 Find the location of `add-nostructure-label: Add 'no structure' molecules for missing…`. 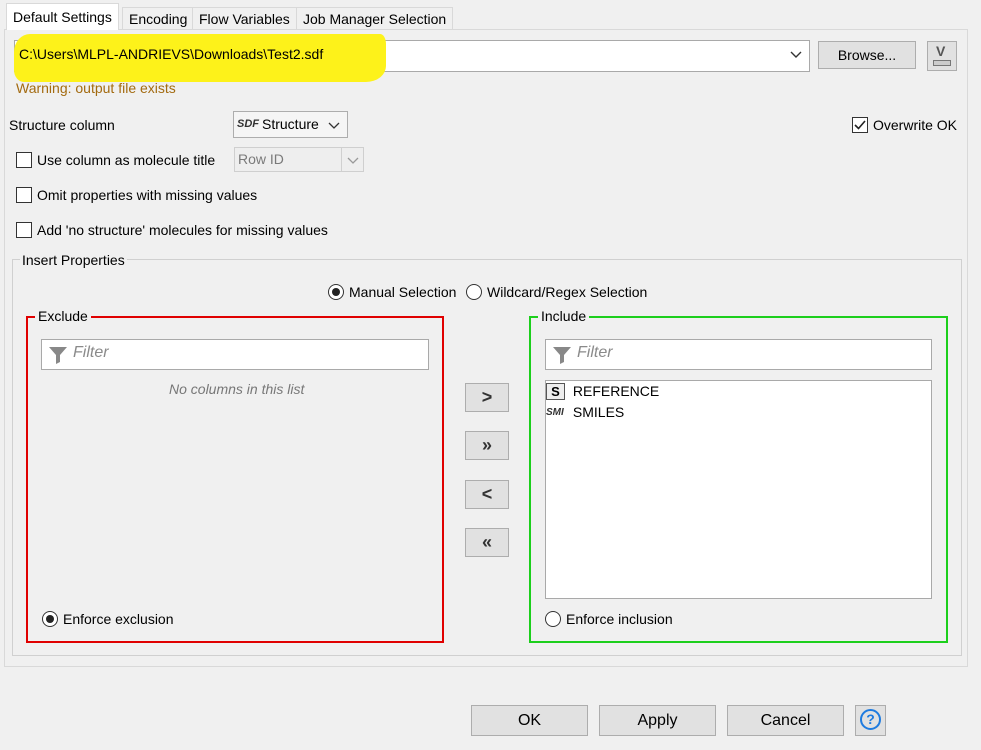

add-nostructure-label: Add 'no structure' molecules for missing… is located at coordinates (182, 230).